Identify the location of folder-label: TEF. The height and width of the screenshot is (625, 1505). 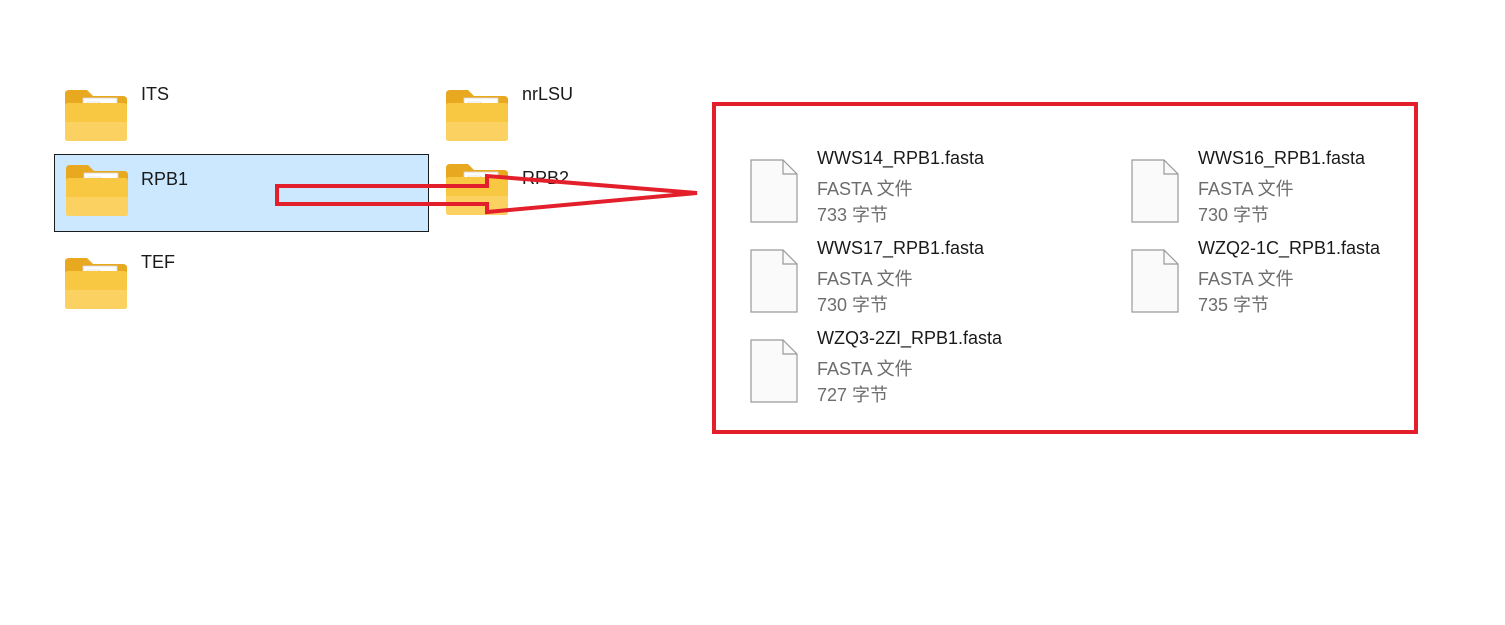
(158, 262).